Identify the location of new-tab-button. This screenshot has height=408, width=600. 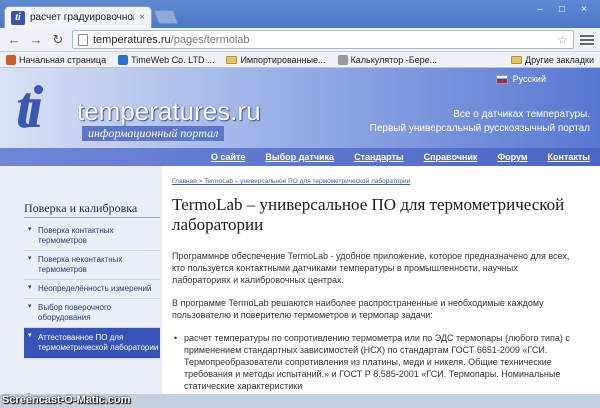
(166, 17).